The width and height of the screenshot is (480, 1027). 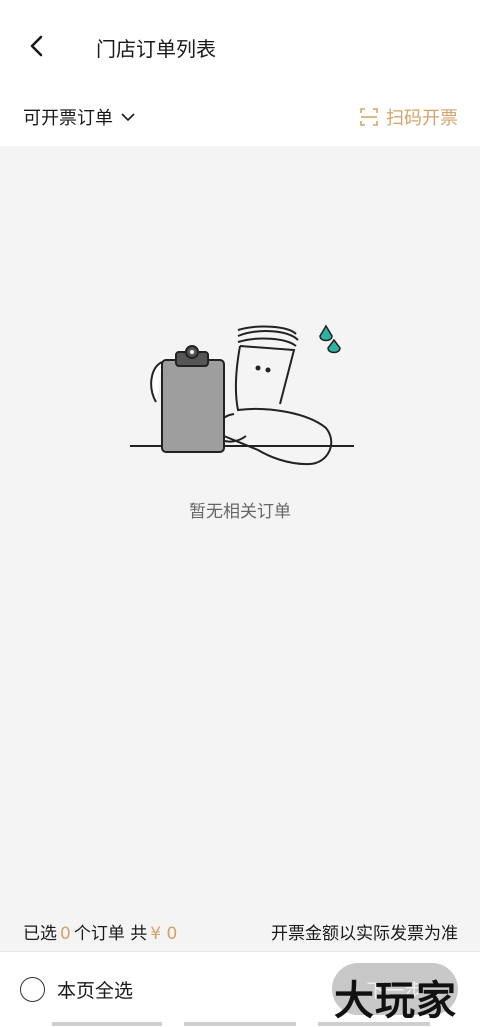 I want to click on empty-state-illustration, so click(x=242, y=395).